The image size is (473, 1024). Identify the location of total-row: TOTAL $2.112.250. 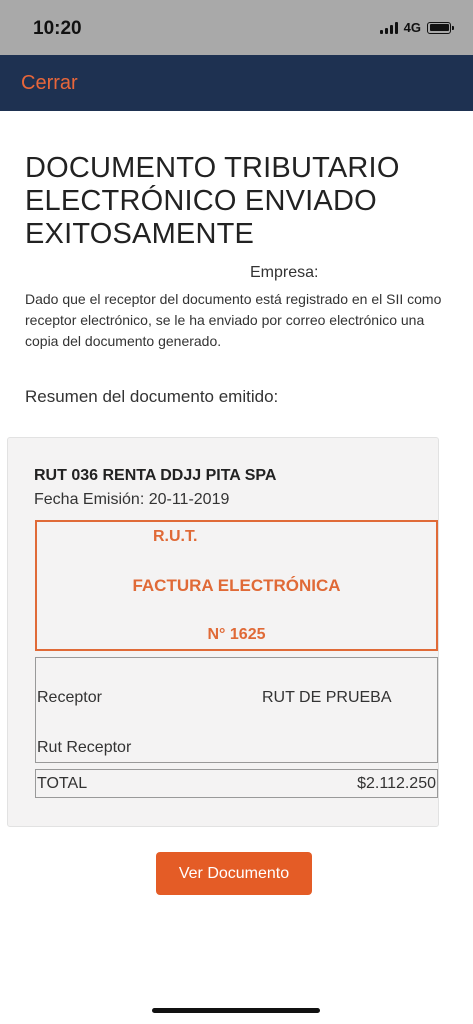
(236, 783).